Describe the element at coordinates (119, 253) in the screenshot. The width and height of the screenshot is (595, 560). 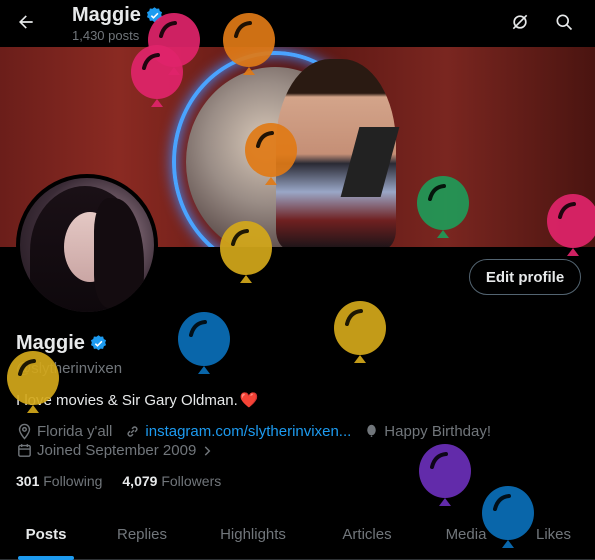
I see `avatar-hair-side` at that location.